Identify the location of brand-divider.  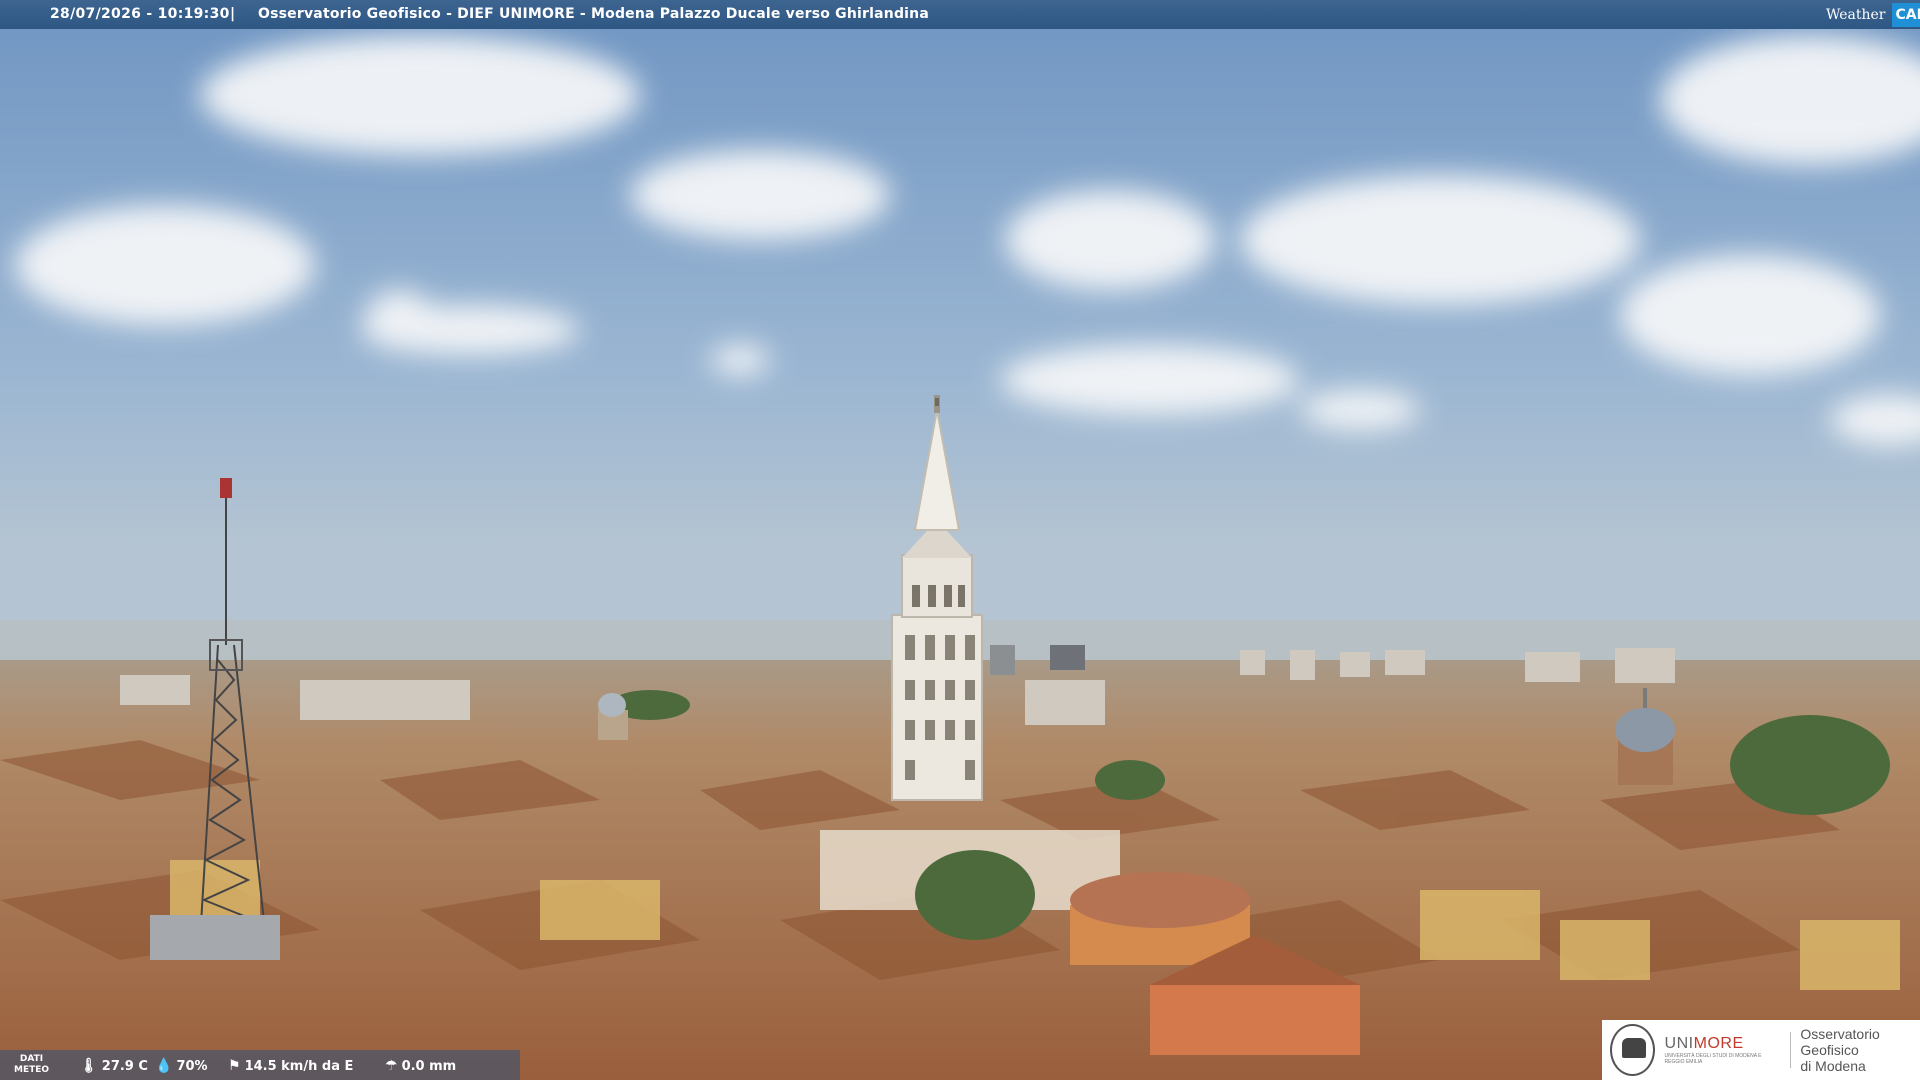
(1790, 1050).